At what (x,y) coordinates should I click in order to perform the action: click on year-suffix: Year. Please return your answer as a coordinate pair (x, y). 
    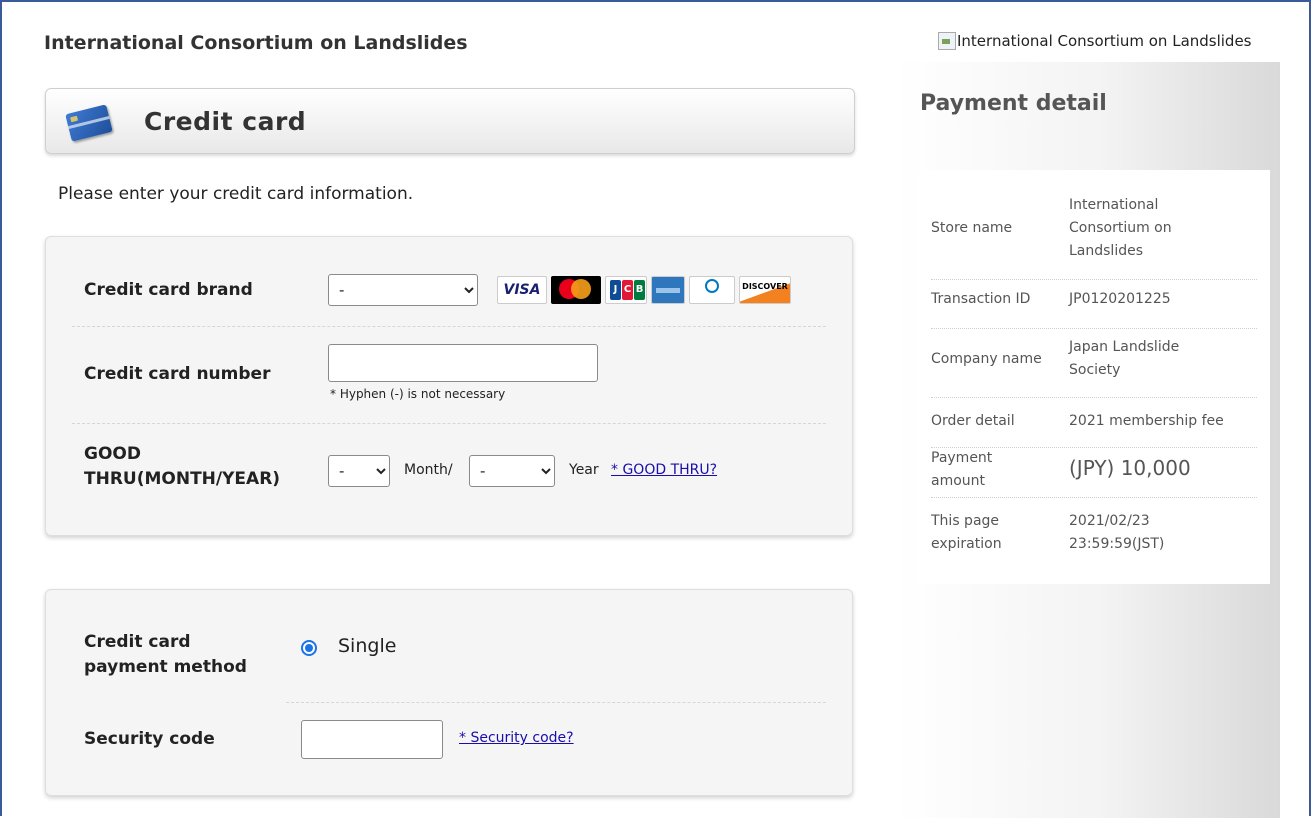
    Looking at the image, I should click on (584, 470).